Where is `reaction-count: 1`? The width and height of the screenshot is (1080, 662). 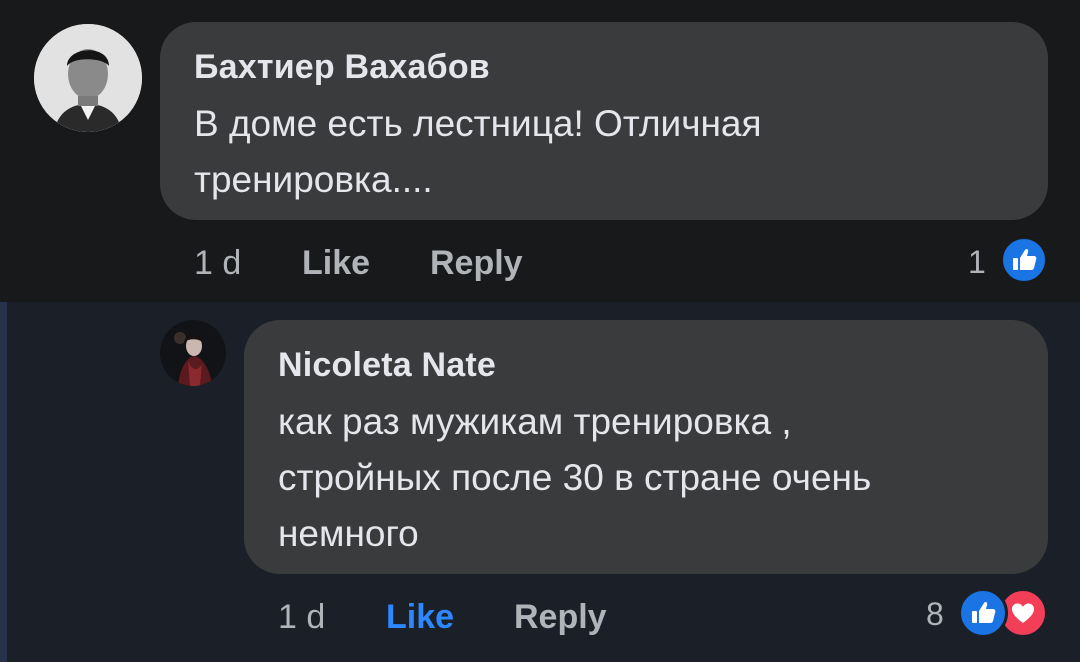
reaction-count: 1 is located at coordinates (977, 262).